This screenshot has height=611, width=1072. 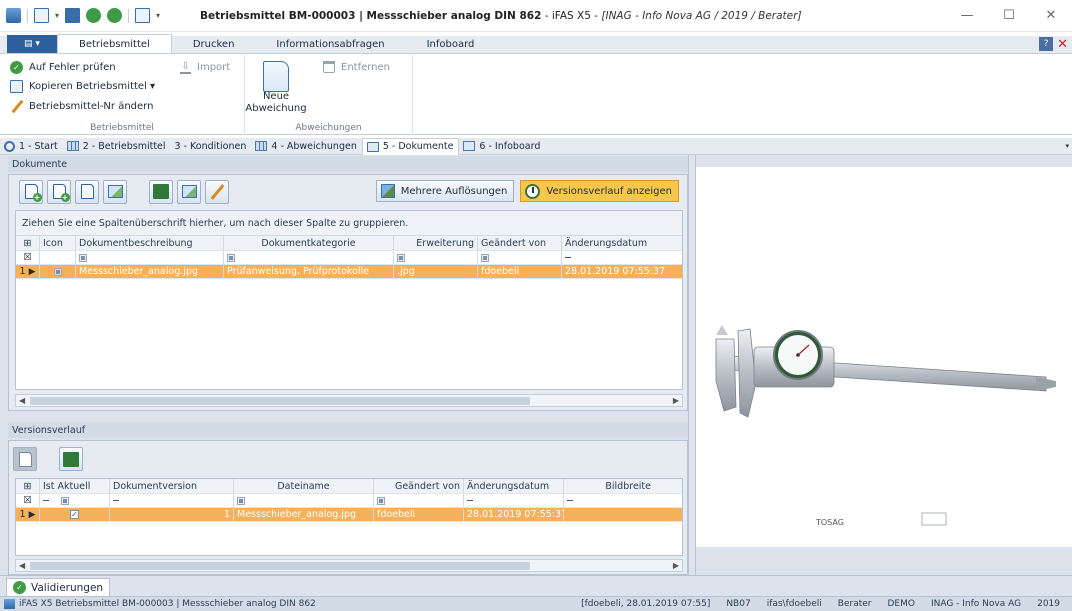 I want to click on restore-version-button, so click(x=25, y=459).